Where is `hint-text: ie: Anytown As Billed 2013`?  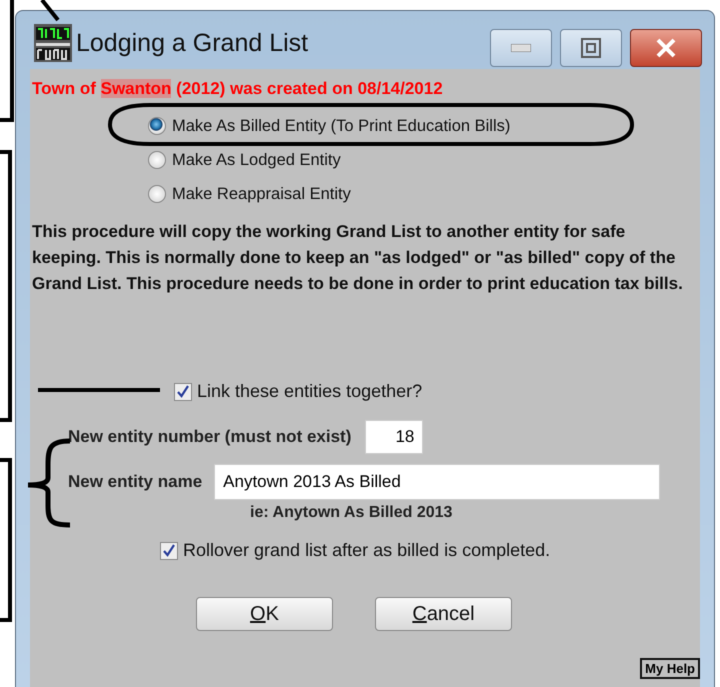 hint-text: ie: Anytown As Billed 2013 is located at coordinates (352, 513).